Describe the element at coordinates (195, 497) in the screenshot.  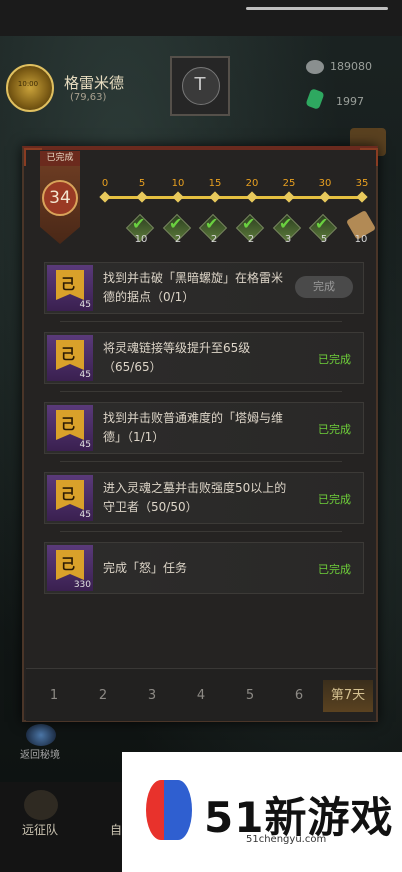
I see `task-text: 进入灵魂之墓并击败强度50以上的守卫者（50/50）` at that location.